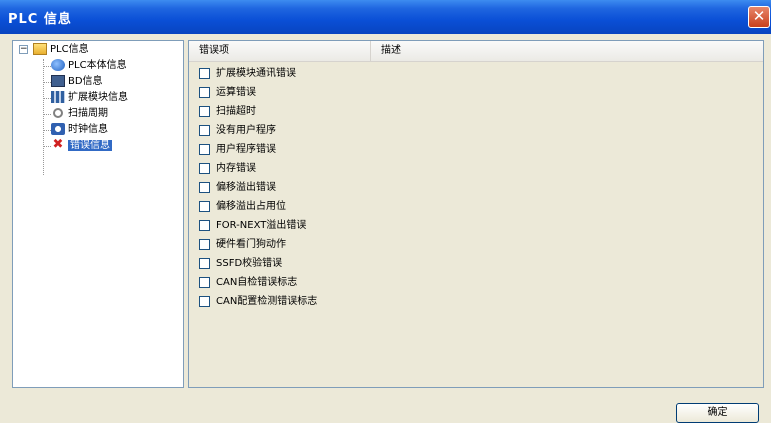  Describe the element at coordinates (759, 17) in the screenshot. I see `close-button: ✕` at that location.